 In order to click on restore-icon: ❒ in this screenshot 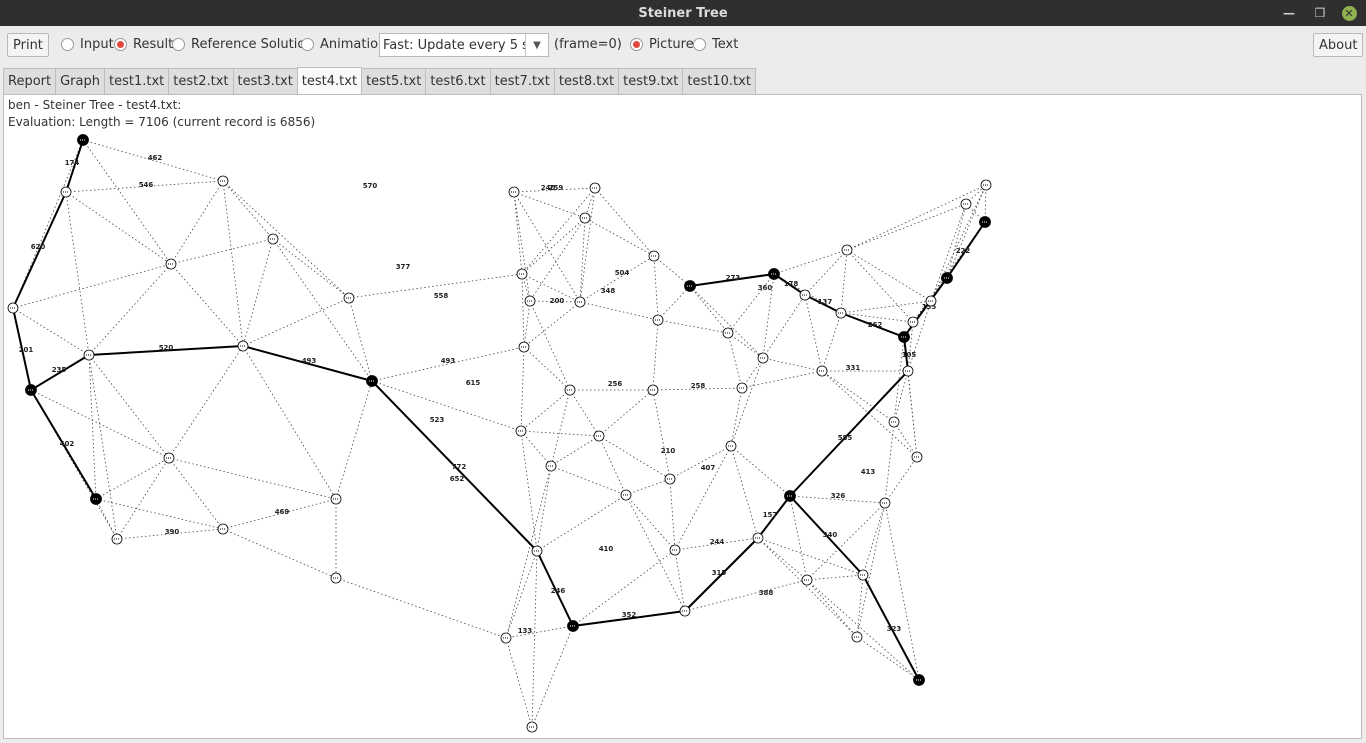, I will do `click(1320, 13)`.